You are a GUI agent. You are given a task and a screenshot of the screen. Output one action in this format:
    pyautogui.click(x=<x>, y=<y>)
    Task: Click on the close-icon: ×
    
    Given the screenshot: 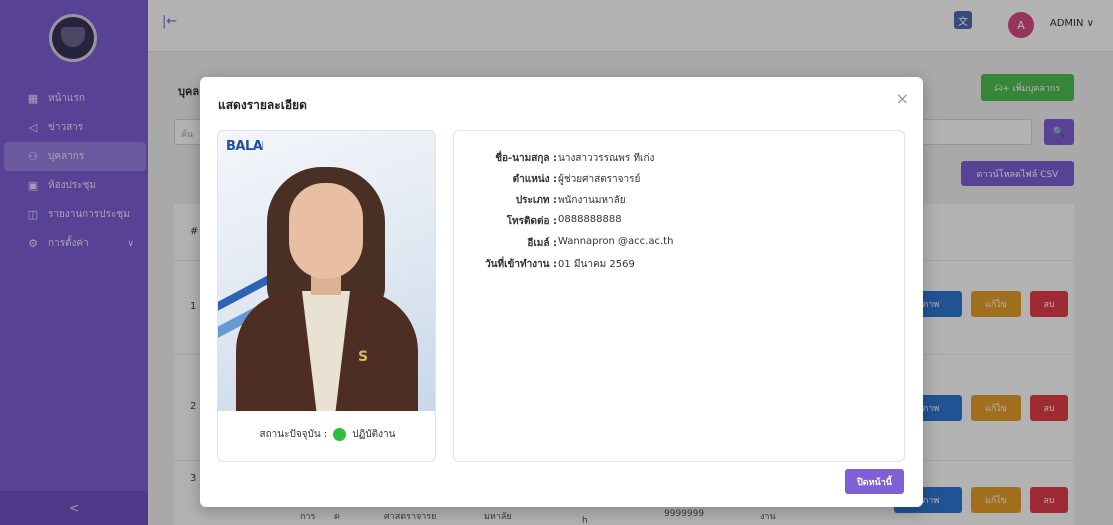 What is the action you would take?
    pyautogui.click(x=902, y=98)
    